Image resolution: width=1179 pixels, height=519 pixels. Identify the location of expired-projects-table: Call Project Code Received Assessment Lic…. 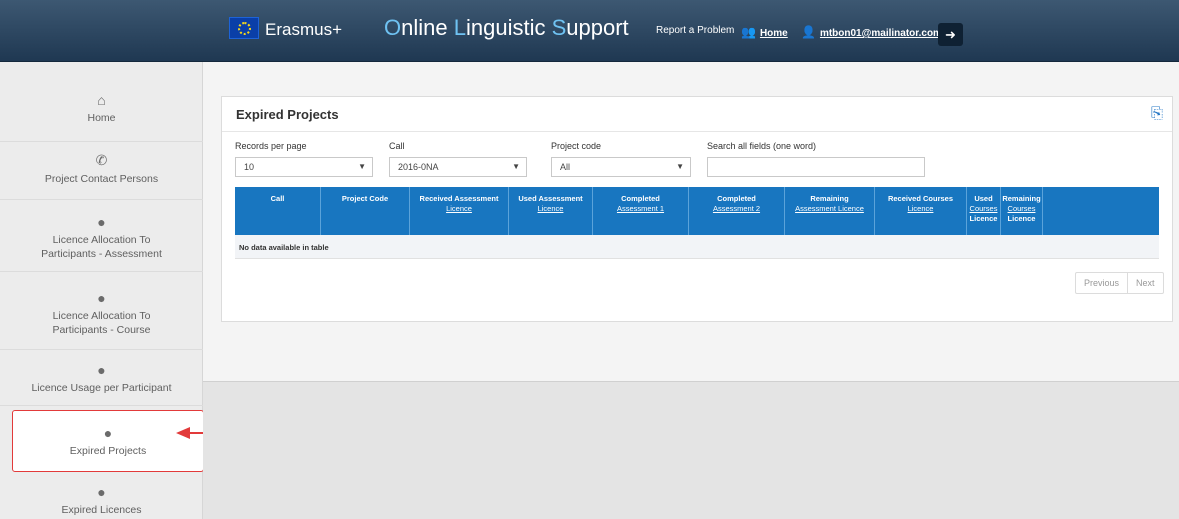
(697, 223).